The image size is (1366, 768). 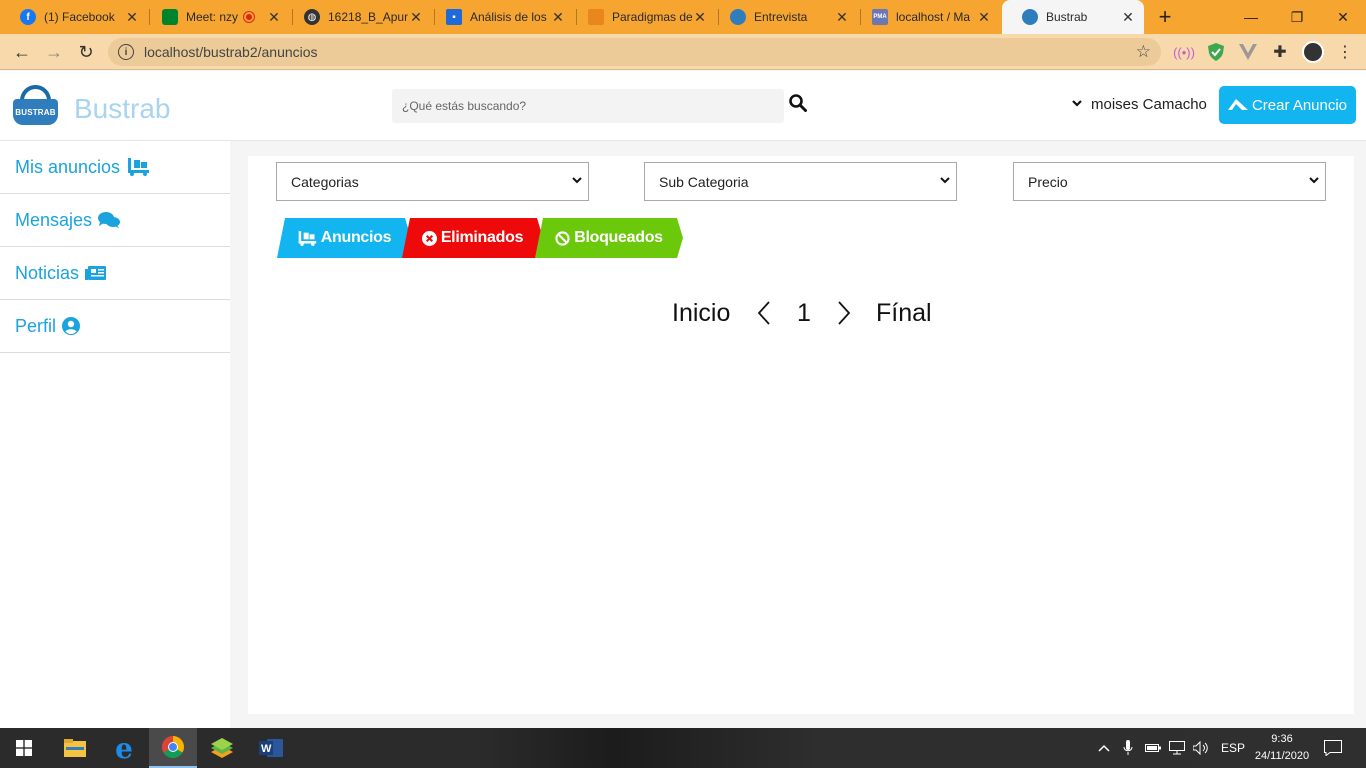 What do you see at coordinates (115, 273) in the screenshot?
I see `sidebar-item-noticias: Noticias` at bounding box center [115, 273].